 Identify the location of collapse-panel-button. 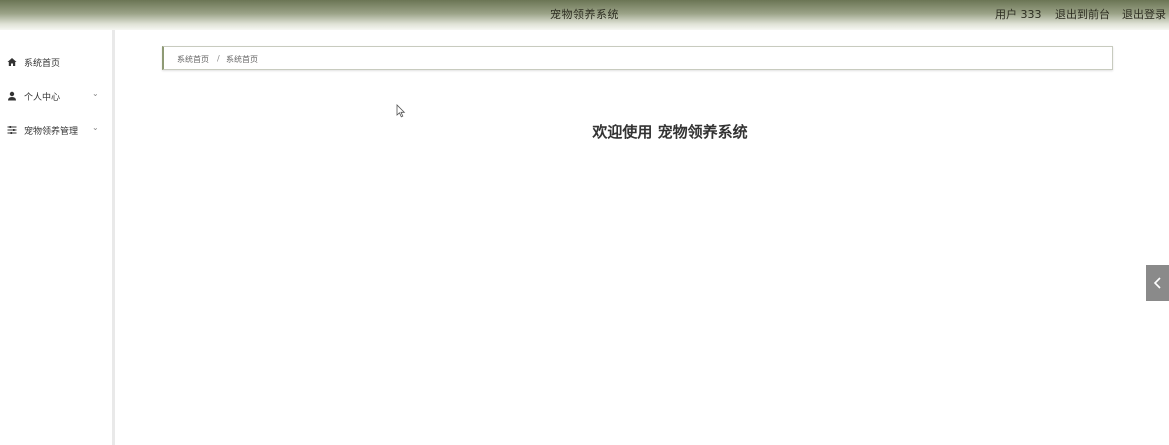
(1157, 283).